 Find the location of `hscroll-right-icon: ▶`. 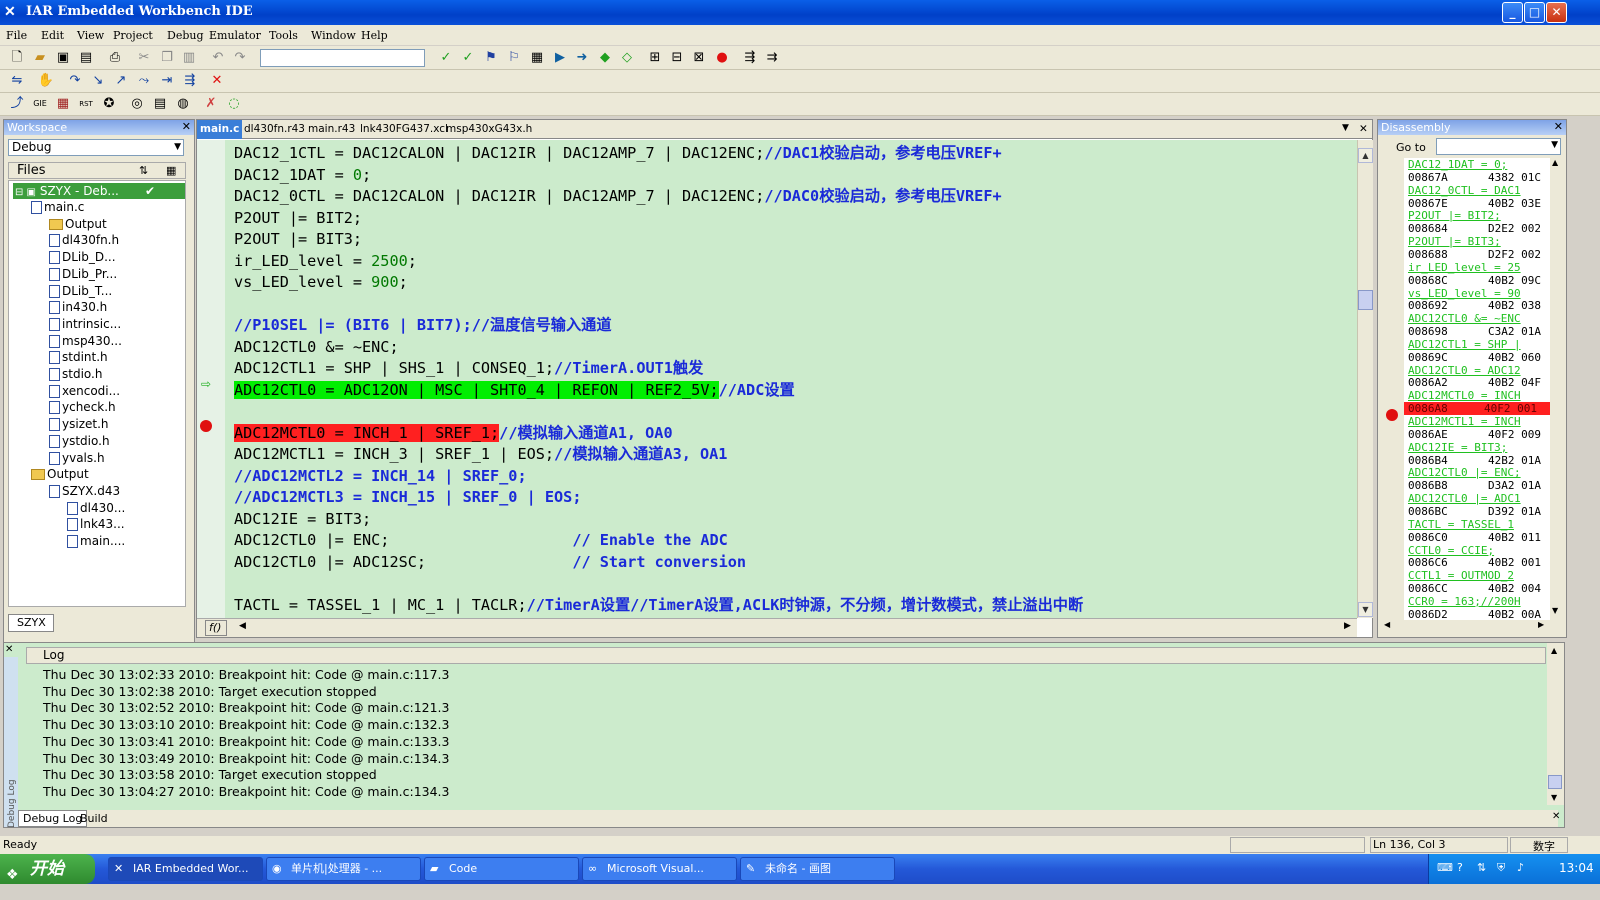

hscroll-right-icon: ▶ is located at coordinates (1347, 626).